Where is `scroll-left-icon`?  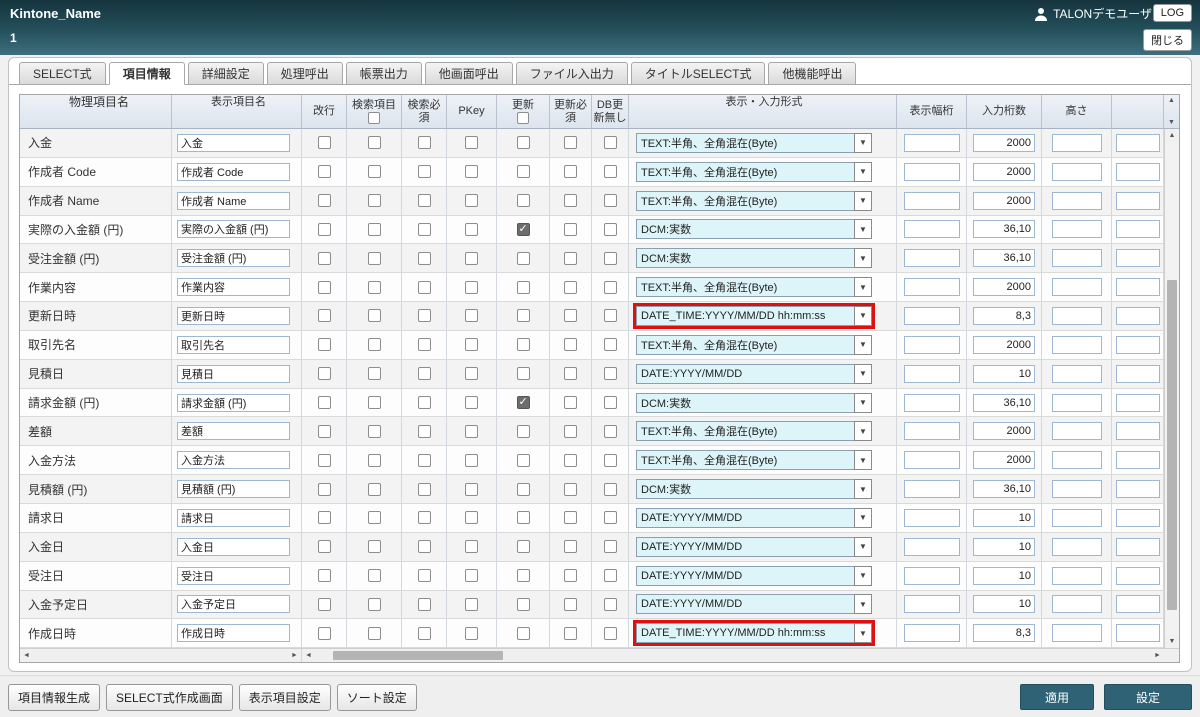 scroll-left-icon is located at coordinates (26, 655).